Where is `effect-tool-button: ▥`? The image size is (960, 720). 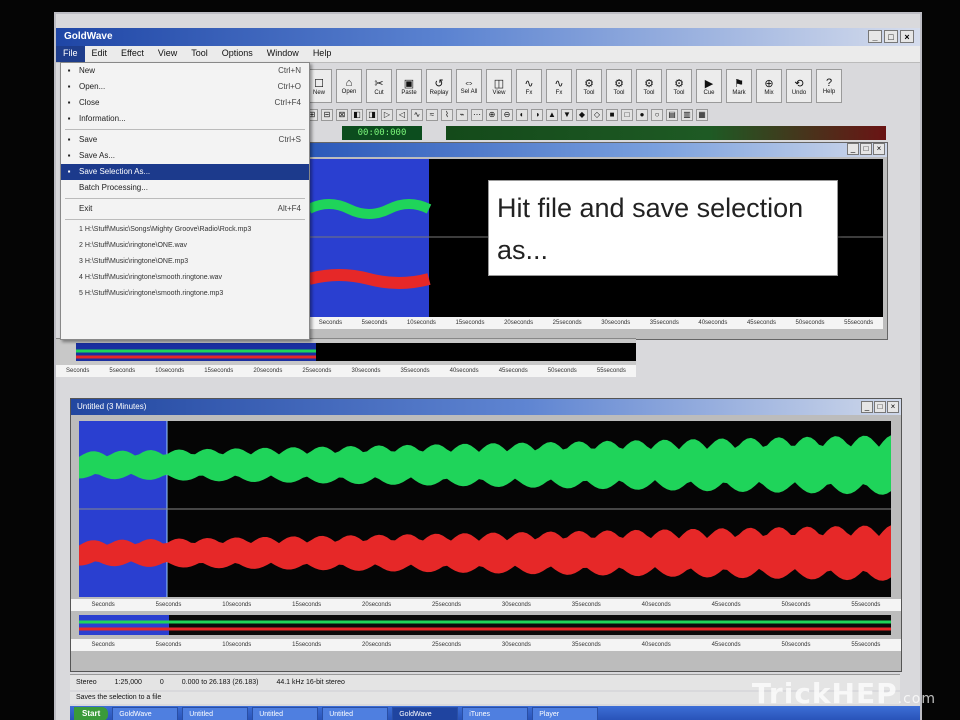
effect-tool-button: ▥ is located at coordinates (687, 115).